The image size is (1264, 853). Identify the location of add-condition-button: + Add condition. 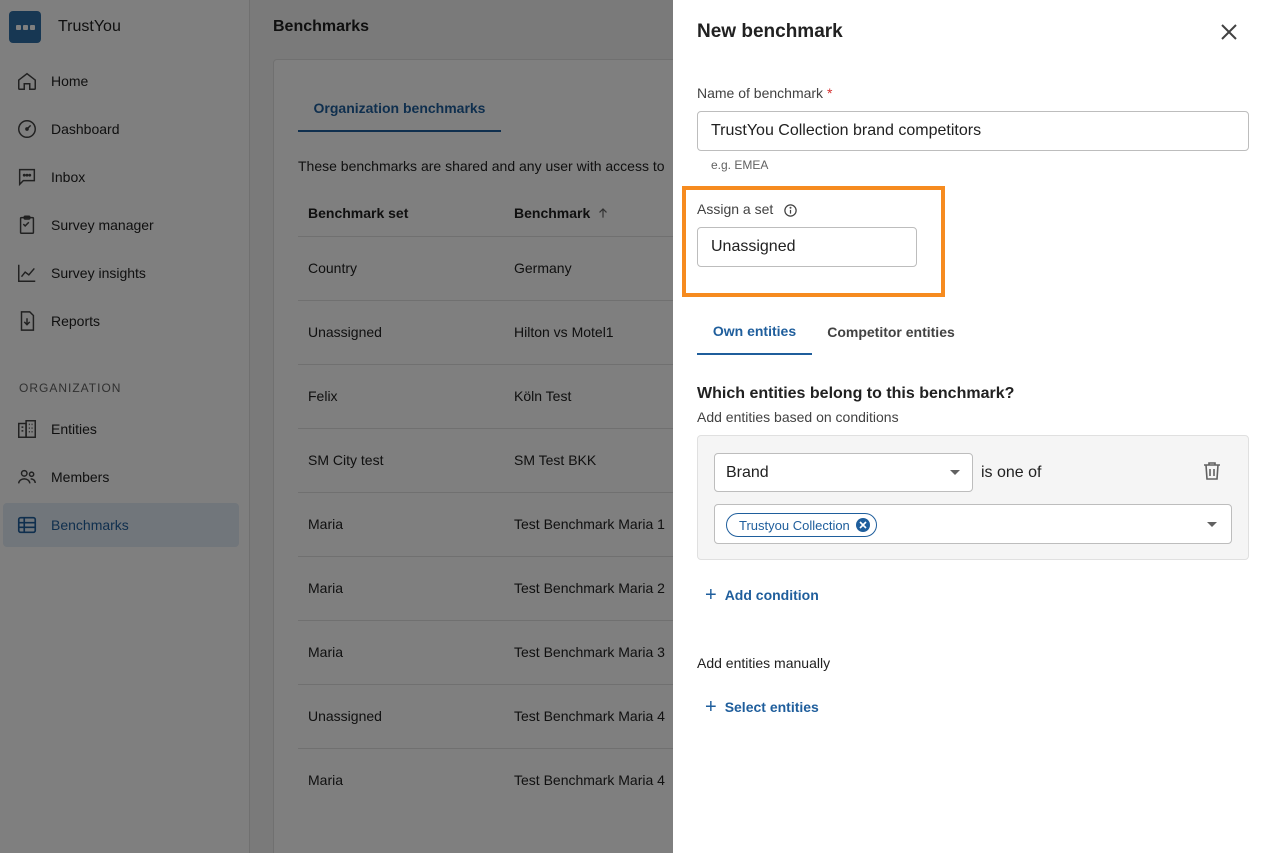
(762, 595).